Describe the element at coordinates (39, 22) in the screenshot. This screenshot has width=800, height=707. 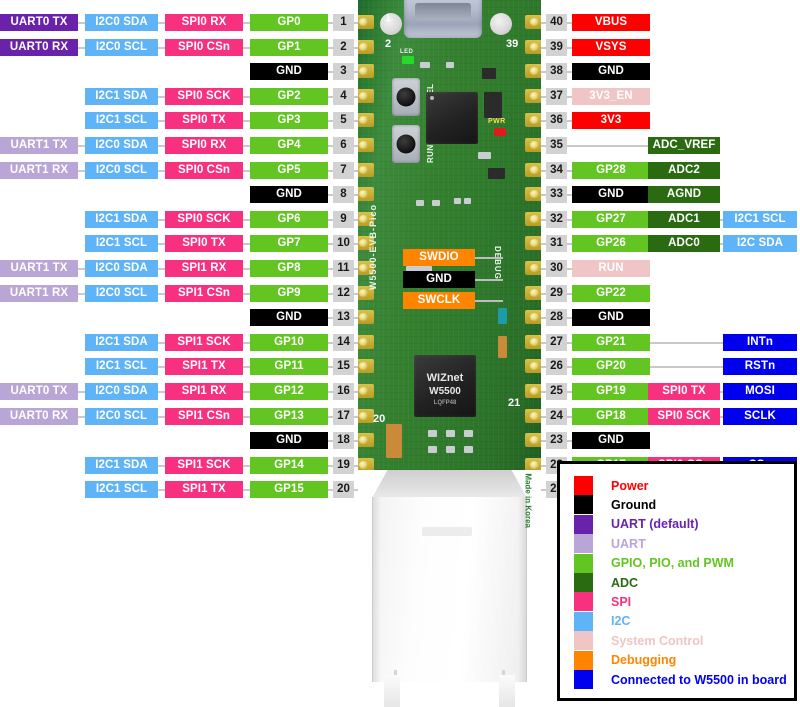
I see `pin-label-uart: UART0 TX` at that location.